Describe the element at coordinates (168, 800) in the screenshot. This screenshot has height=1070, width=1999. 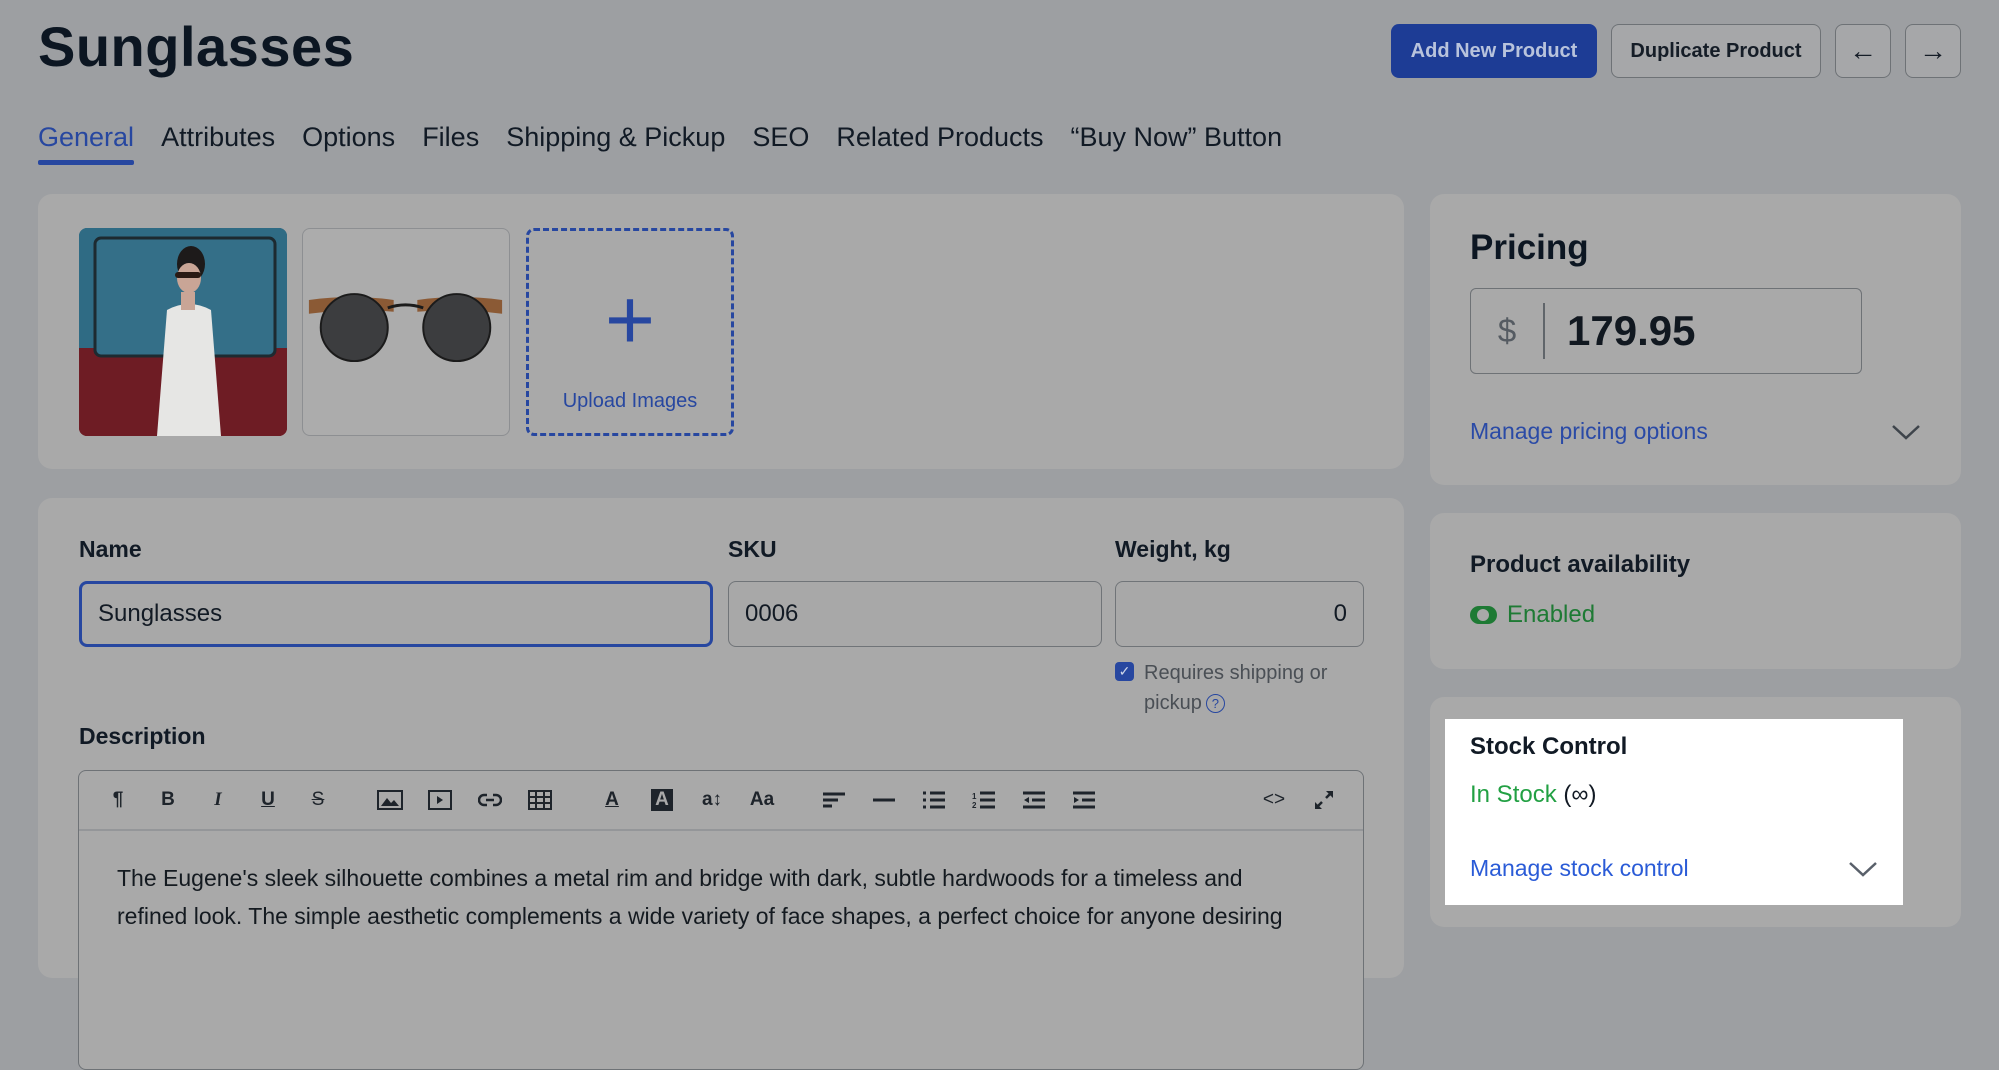
I see `bold-icon: B` at that location.